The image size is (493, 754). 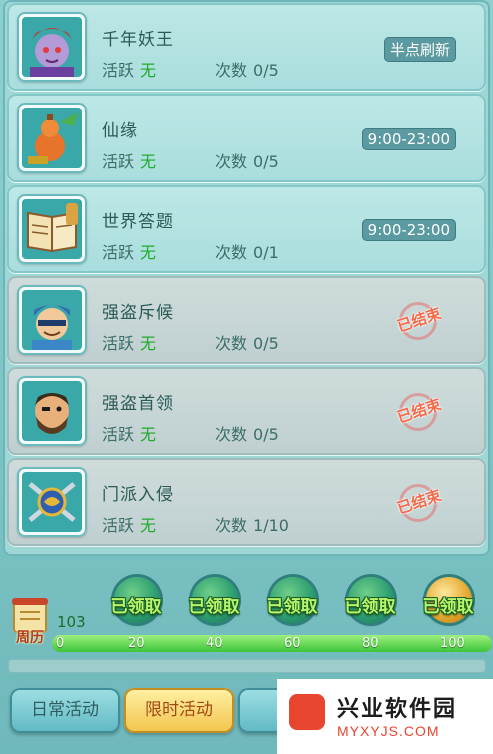 I want to click on activity-row-qiangdao-shouling: 强盗首领 活跃无 次数 0/5 已结束, so click(x=246, y=411).